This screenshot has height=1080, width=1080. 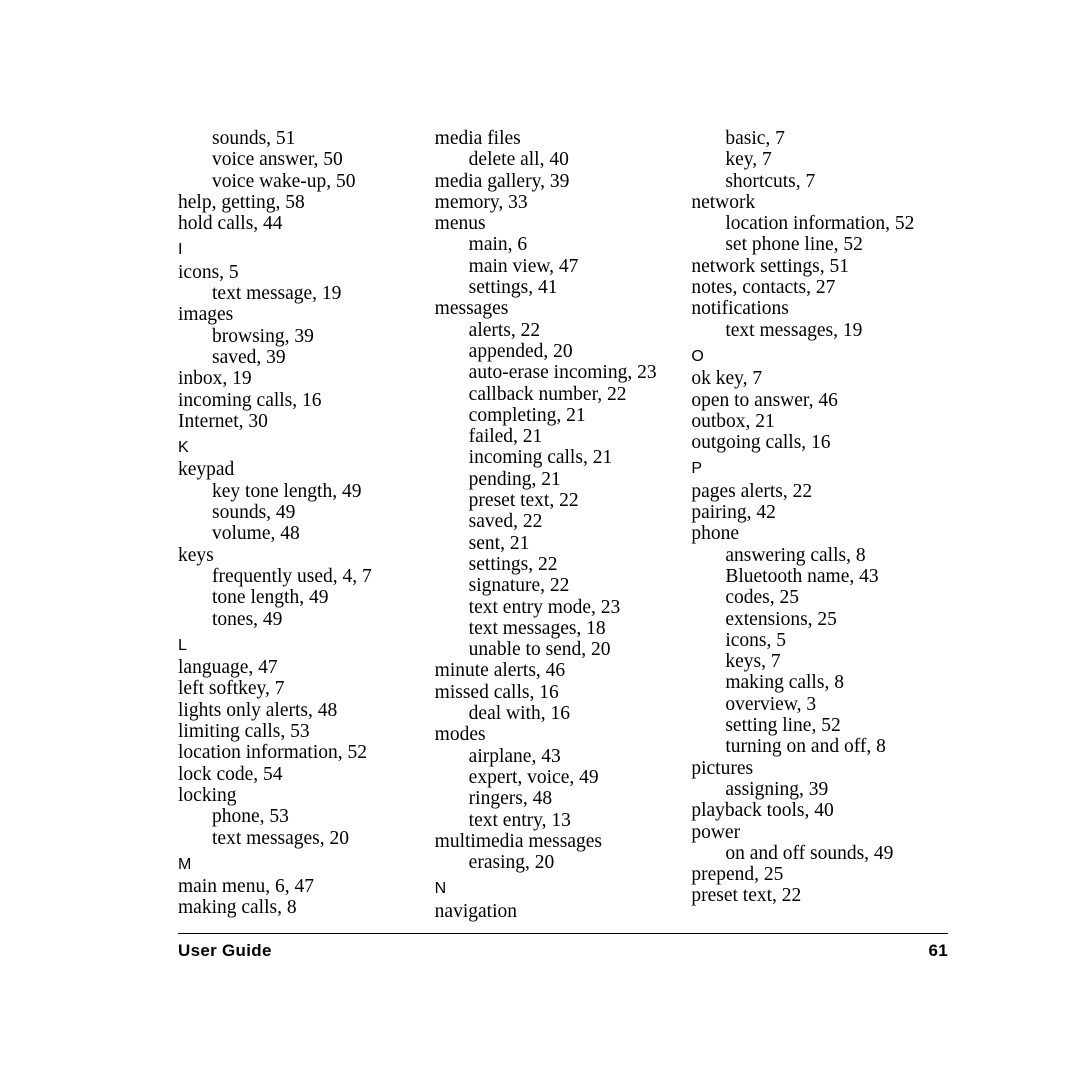 I want to click on index-entry: prepend, 25, so click(x=737, y=875).